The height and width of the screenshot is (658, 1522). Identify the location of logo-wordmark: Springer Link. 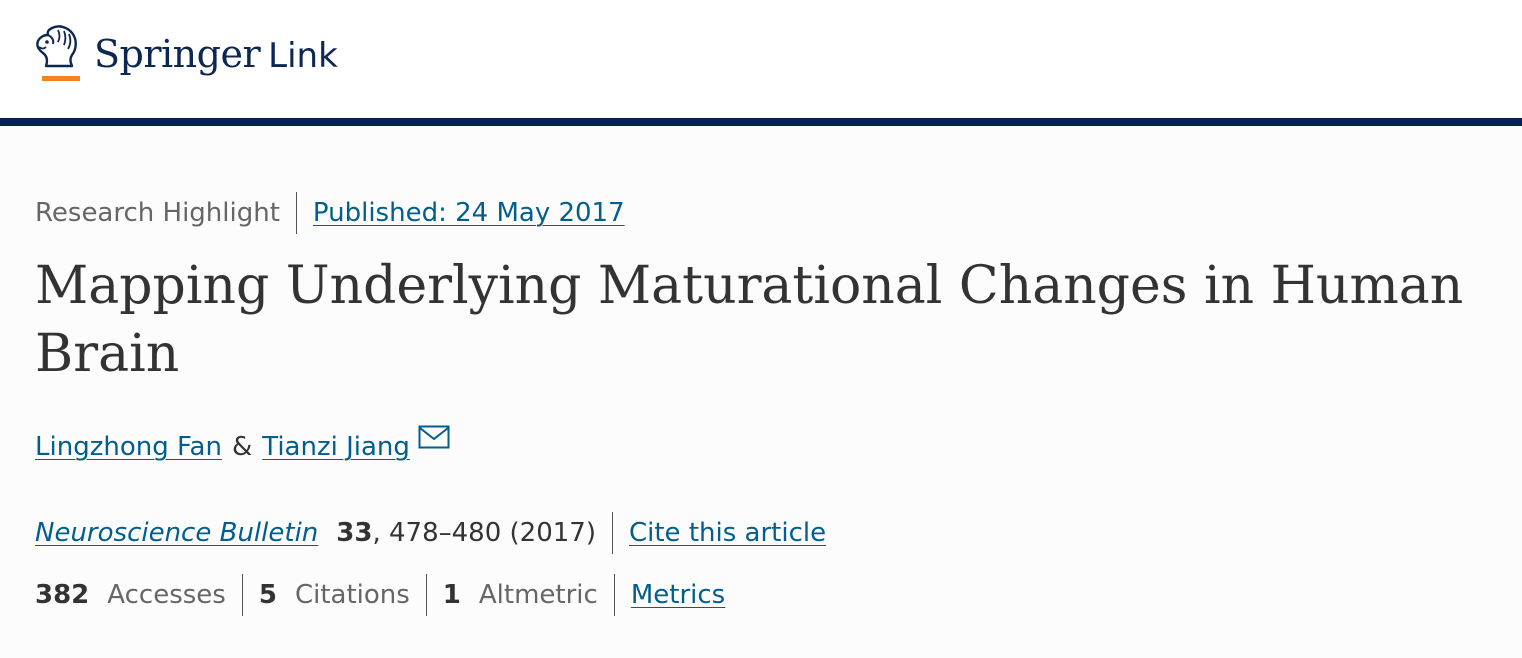
(216, 54).